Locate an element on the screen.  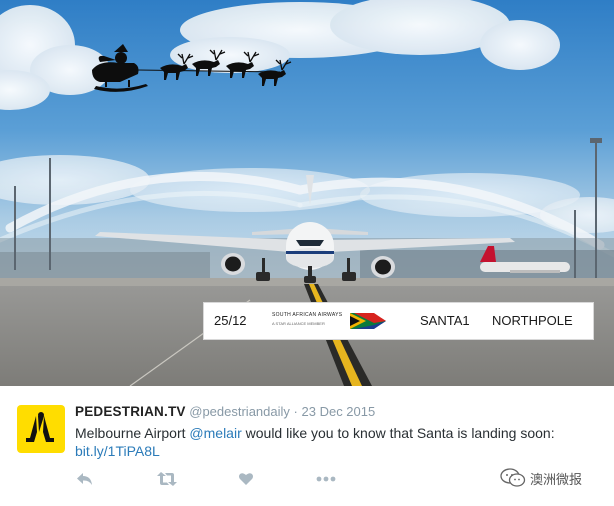
user-handle: @pedestriandaily is located at coordinates (239, 411).